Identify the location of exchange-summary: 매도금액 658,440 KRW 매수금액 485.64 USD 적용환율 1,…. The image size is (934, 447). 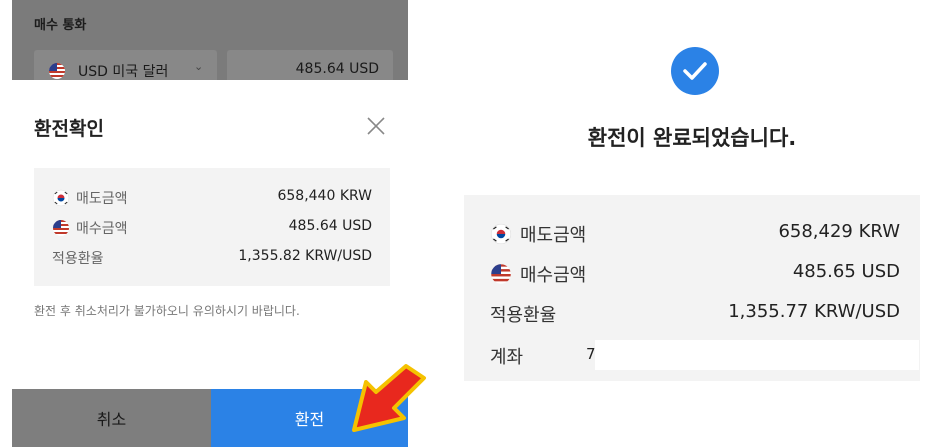
(212, 227).